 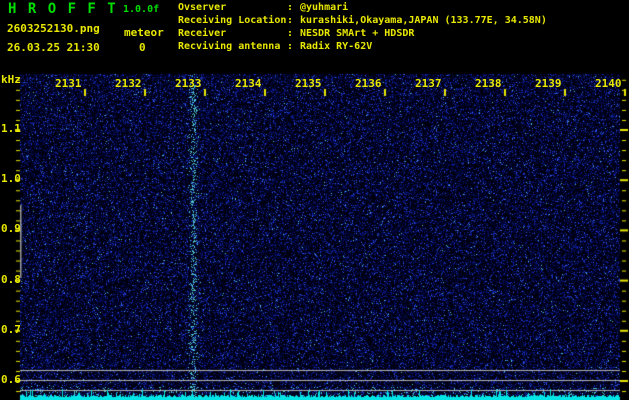 I want to click on x-axis-tick-label: 2139, so click(x=548, y=83).